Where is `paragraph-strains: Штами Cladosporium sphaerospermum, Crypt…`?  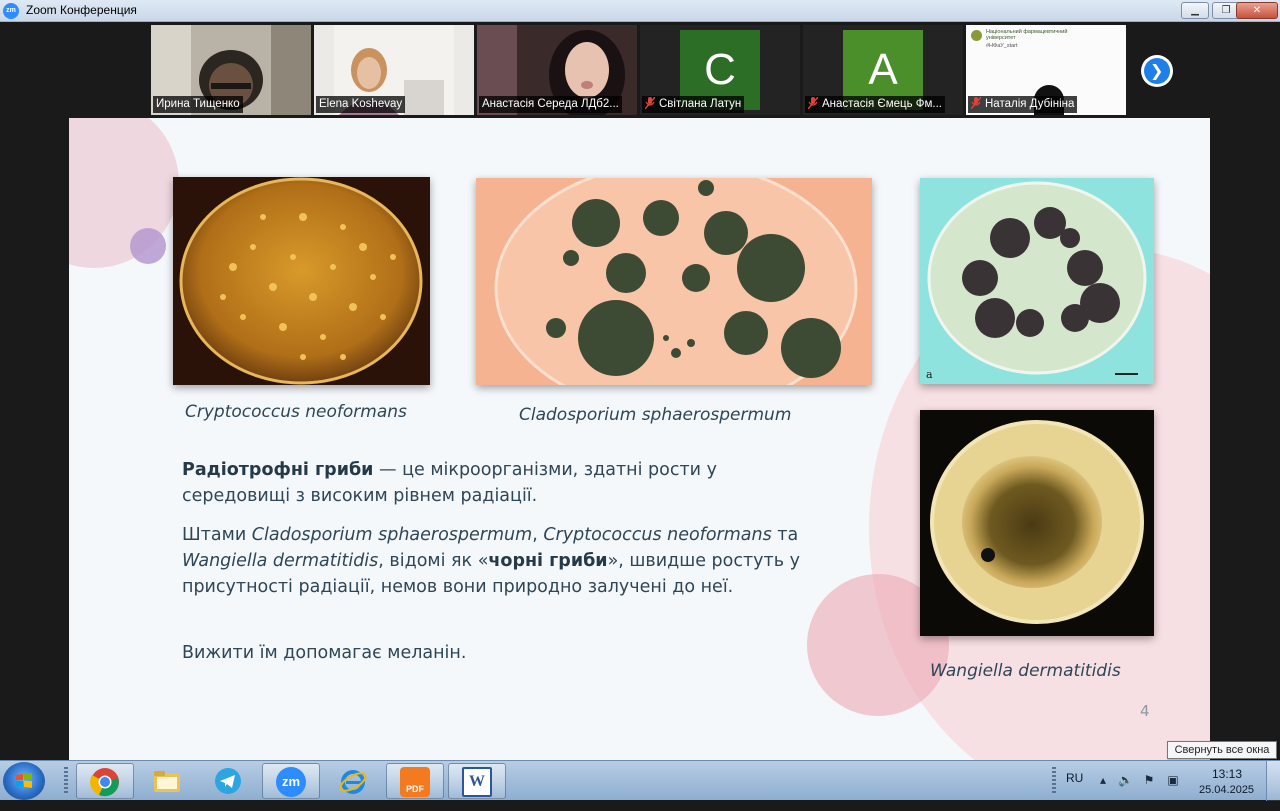
paragraph-strains: Штами Cladosporium sphaerospermum, Crypt… is located at coordinates (491, 561).